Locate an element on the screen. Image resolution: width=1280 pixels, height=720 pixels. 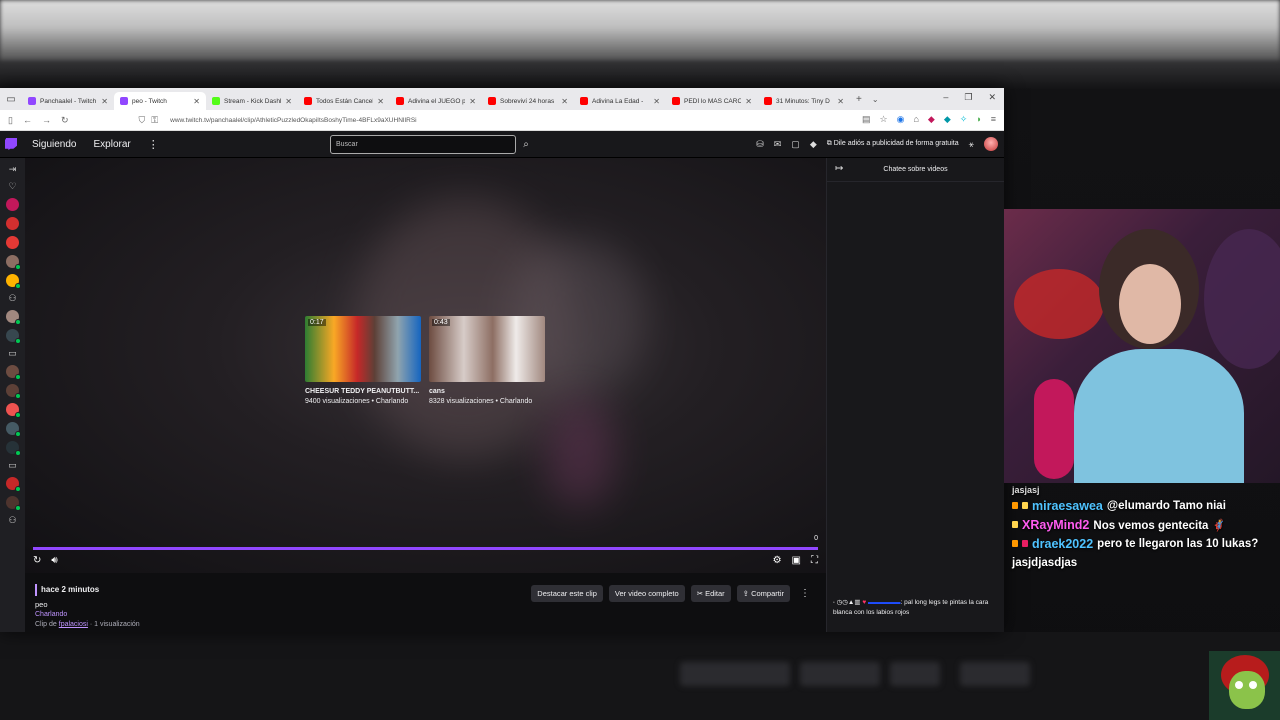
browser-tab: Sobreviví 24 horas ✕ is located at coordinates (528, 101).